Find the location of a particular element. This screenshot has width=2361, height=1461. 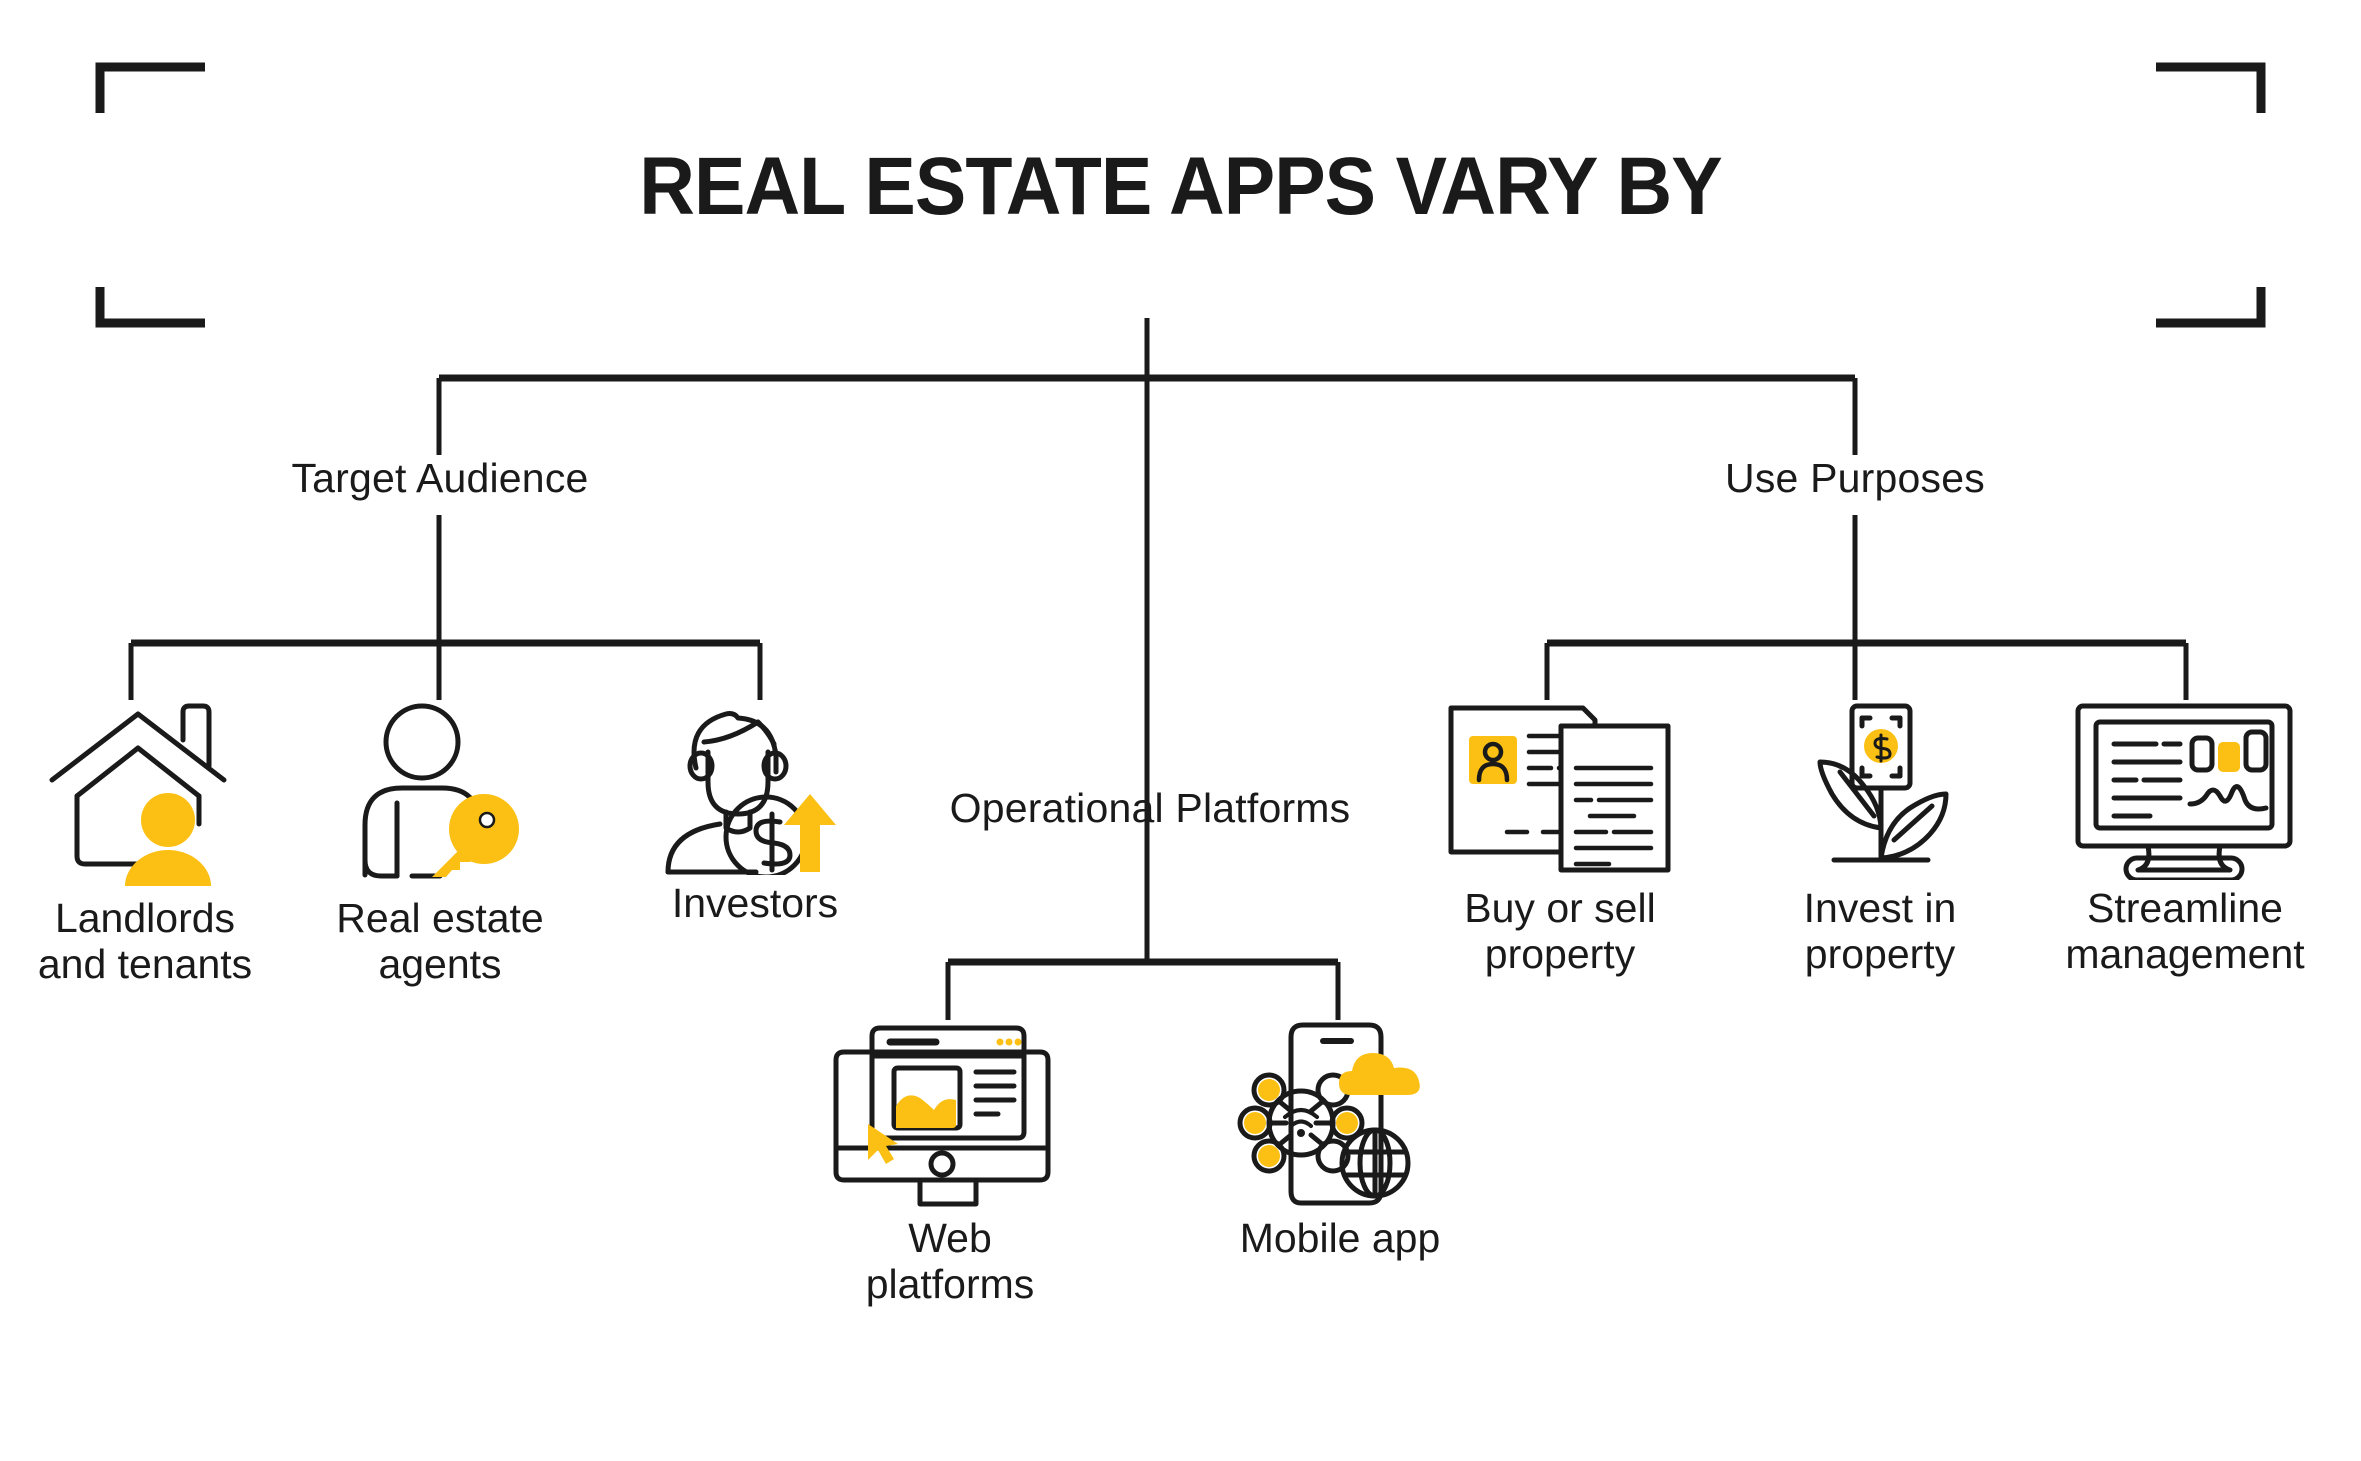

house-person-icon is located at coordinates (138, 794).